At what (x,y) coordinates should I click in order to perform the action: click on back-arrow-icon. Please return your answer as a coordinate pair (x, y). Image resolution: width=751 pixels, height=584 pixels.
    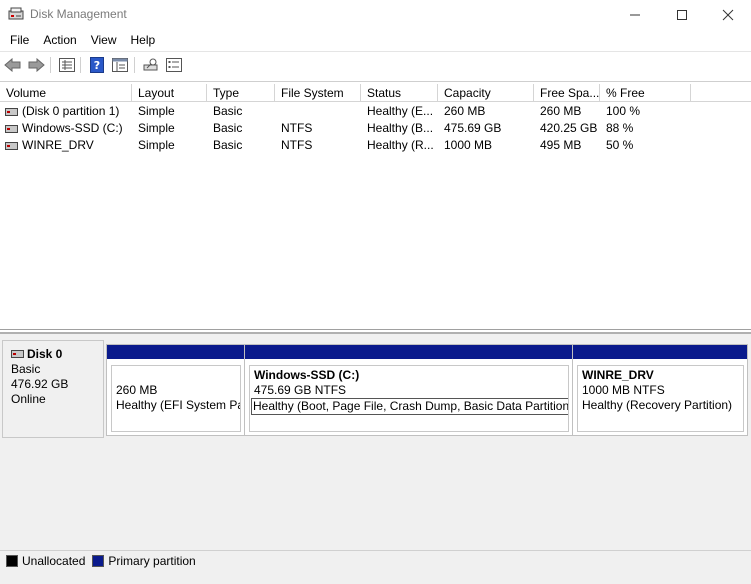
    Looking at the image, I should click on (12, 65).